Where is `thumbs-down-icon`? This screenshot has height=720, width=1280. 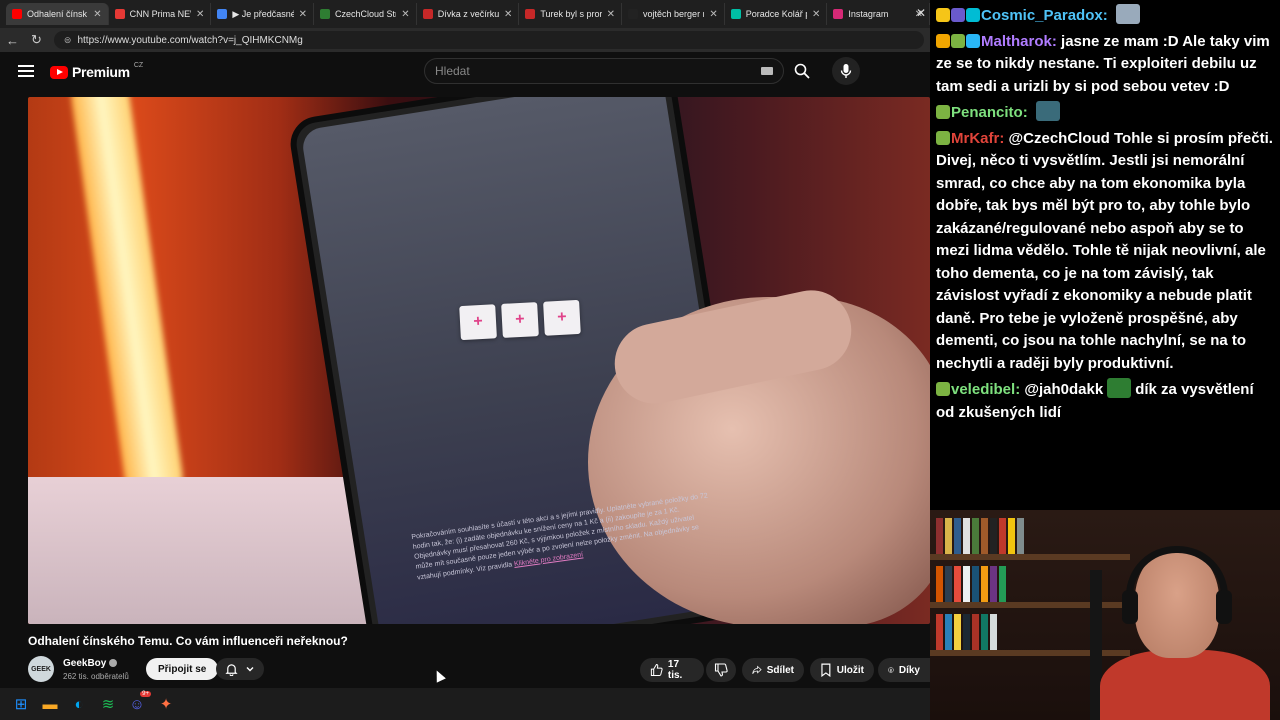
thumbs-down-icon is located at coordinates (721, 670).